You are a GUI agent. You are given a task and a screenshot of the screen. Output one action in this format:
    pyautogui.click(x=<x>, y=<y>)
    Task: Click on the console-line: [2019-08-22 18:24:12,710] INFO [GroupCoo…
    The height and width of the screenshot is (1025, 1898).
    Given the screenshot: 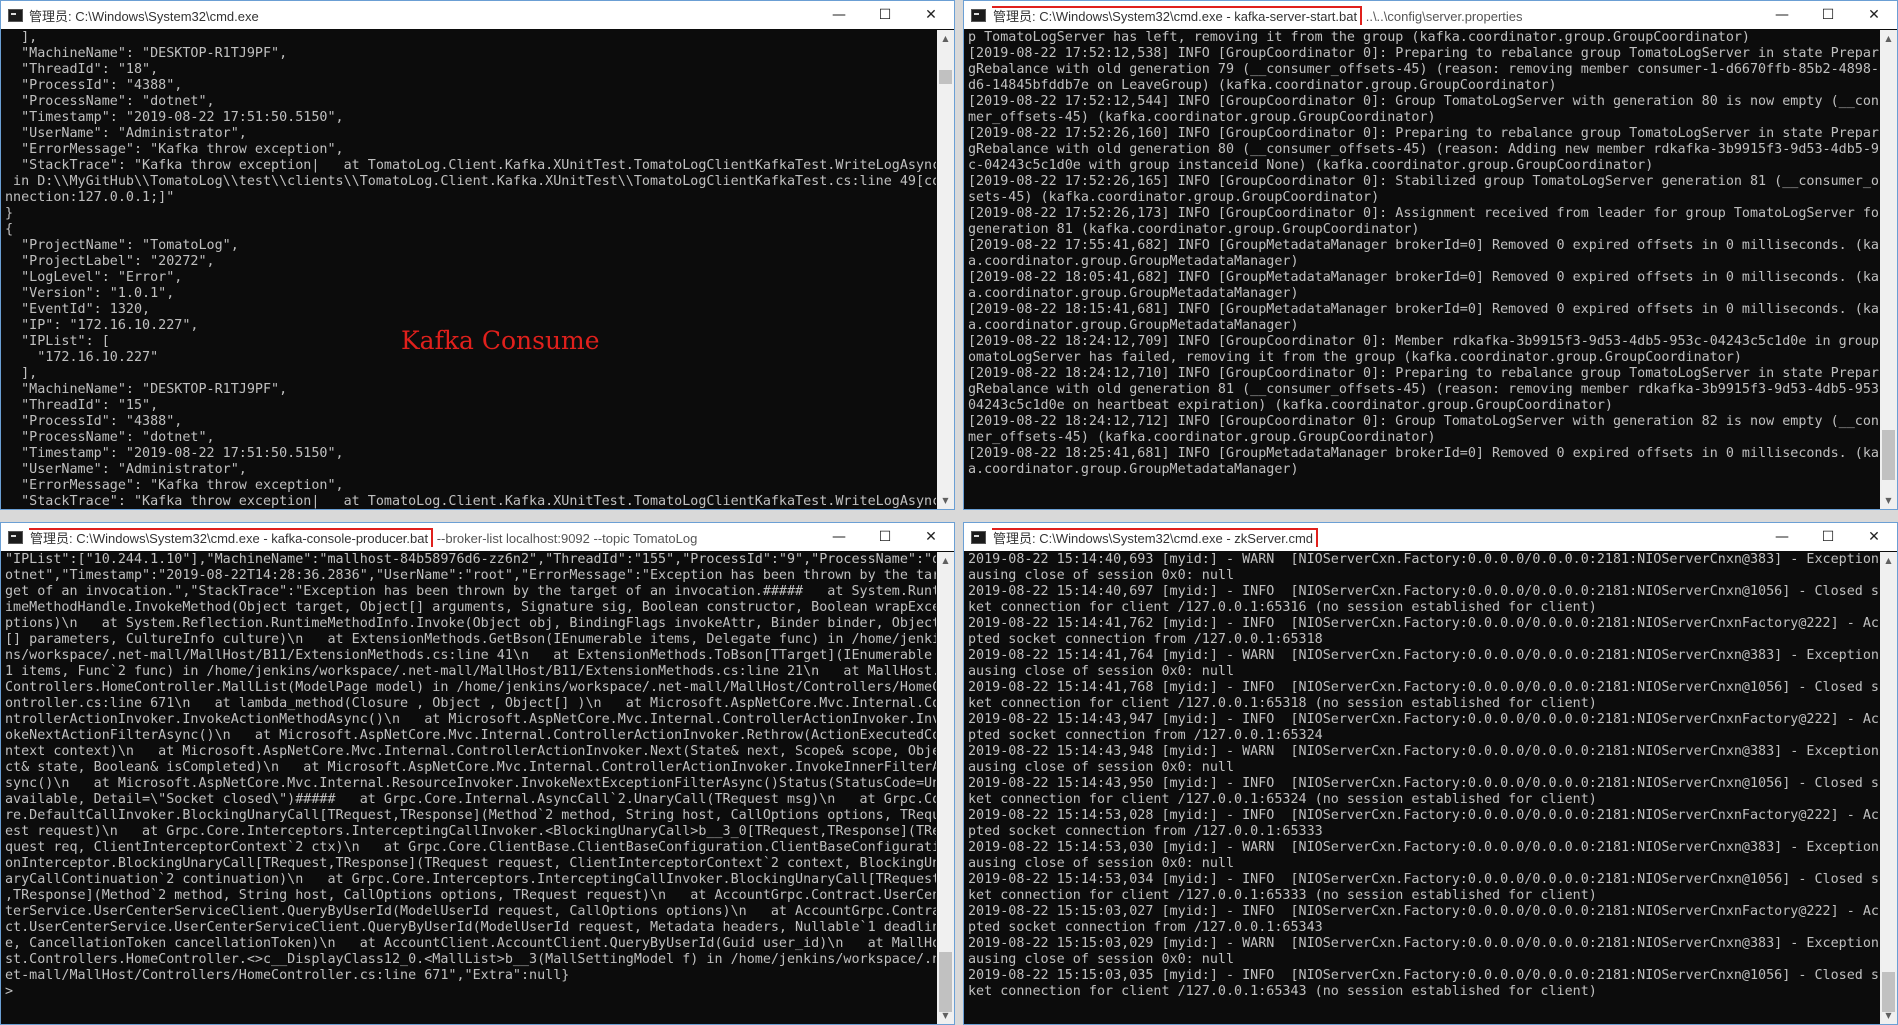 What is the action you would take?
    pyautogui.click(x=1423, y=373)
    